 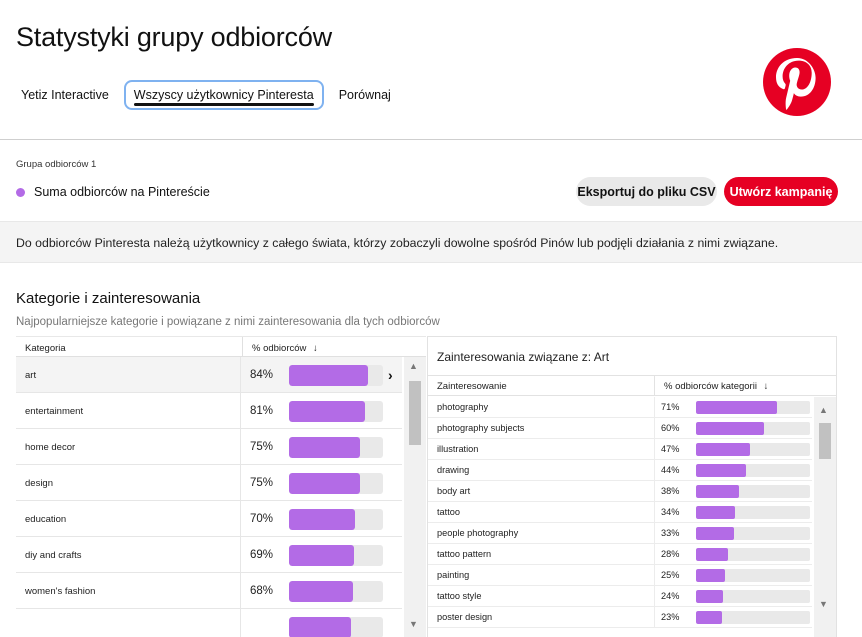 What do you see at coordinates (670, 533) in the screenshot?
I see `interest-percent: 33%` at bounding box center [670, 533].